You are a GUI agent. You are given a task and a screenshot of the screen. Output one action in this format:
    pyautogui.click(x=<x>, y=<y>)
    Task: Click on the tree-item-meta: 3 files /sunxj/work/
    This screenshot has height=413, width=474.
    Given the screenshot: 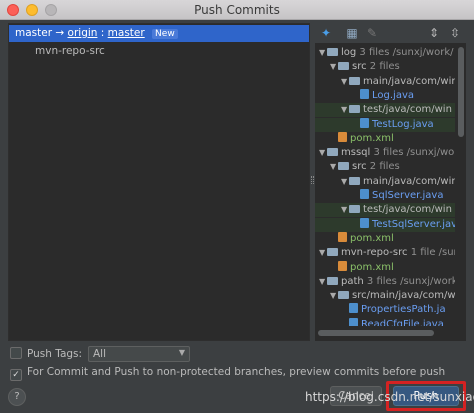 What is the action you would take?
    pyautogui.click(x=405, y=52)
    